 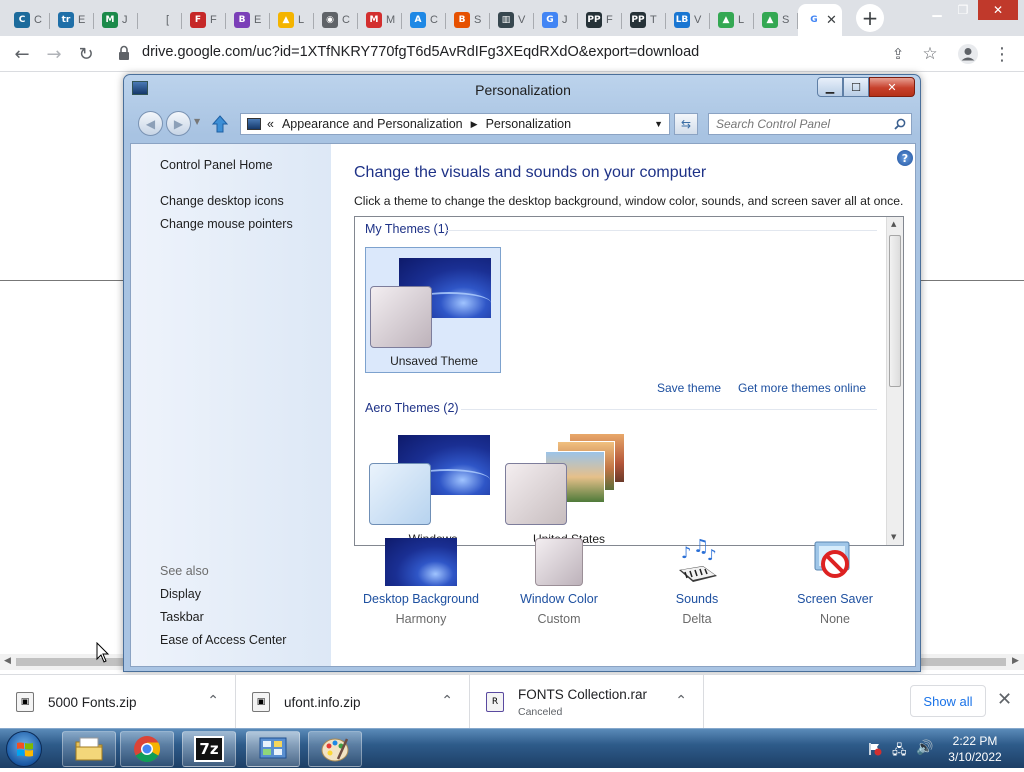 I want to click on 7zip-taskbar-button: 7z, so click(x=209, y=749).